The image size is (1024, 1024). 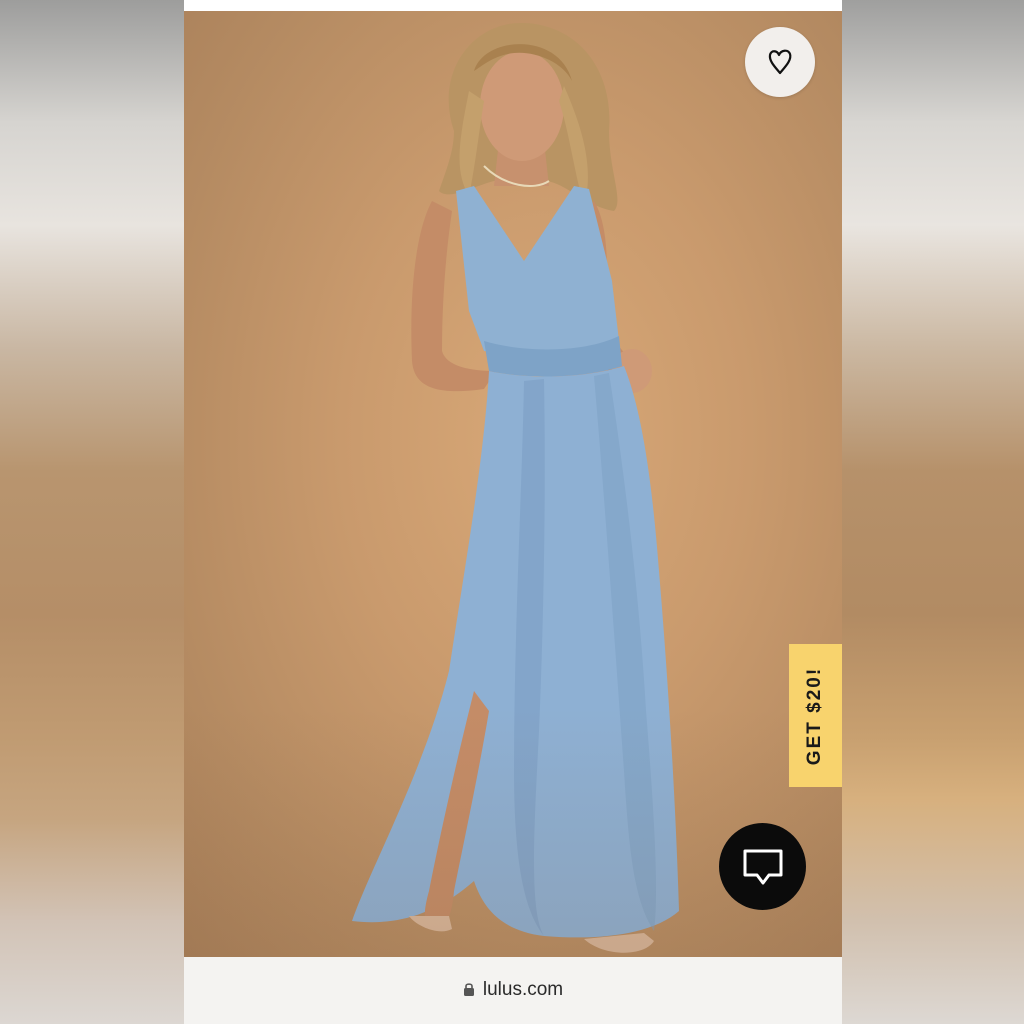 I want to click on promo-label: GET $20!, so click(x=815, y=715).